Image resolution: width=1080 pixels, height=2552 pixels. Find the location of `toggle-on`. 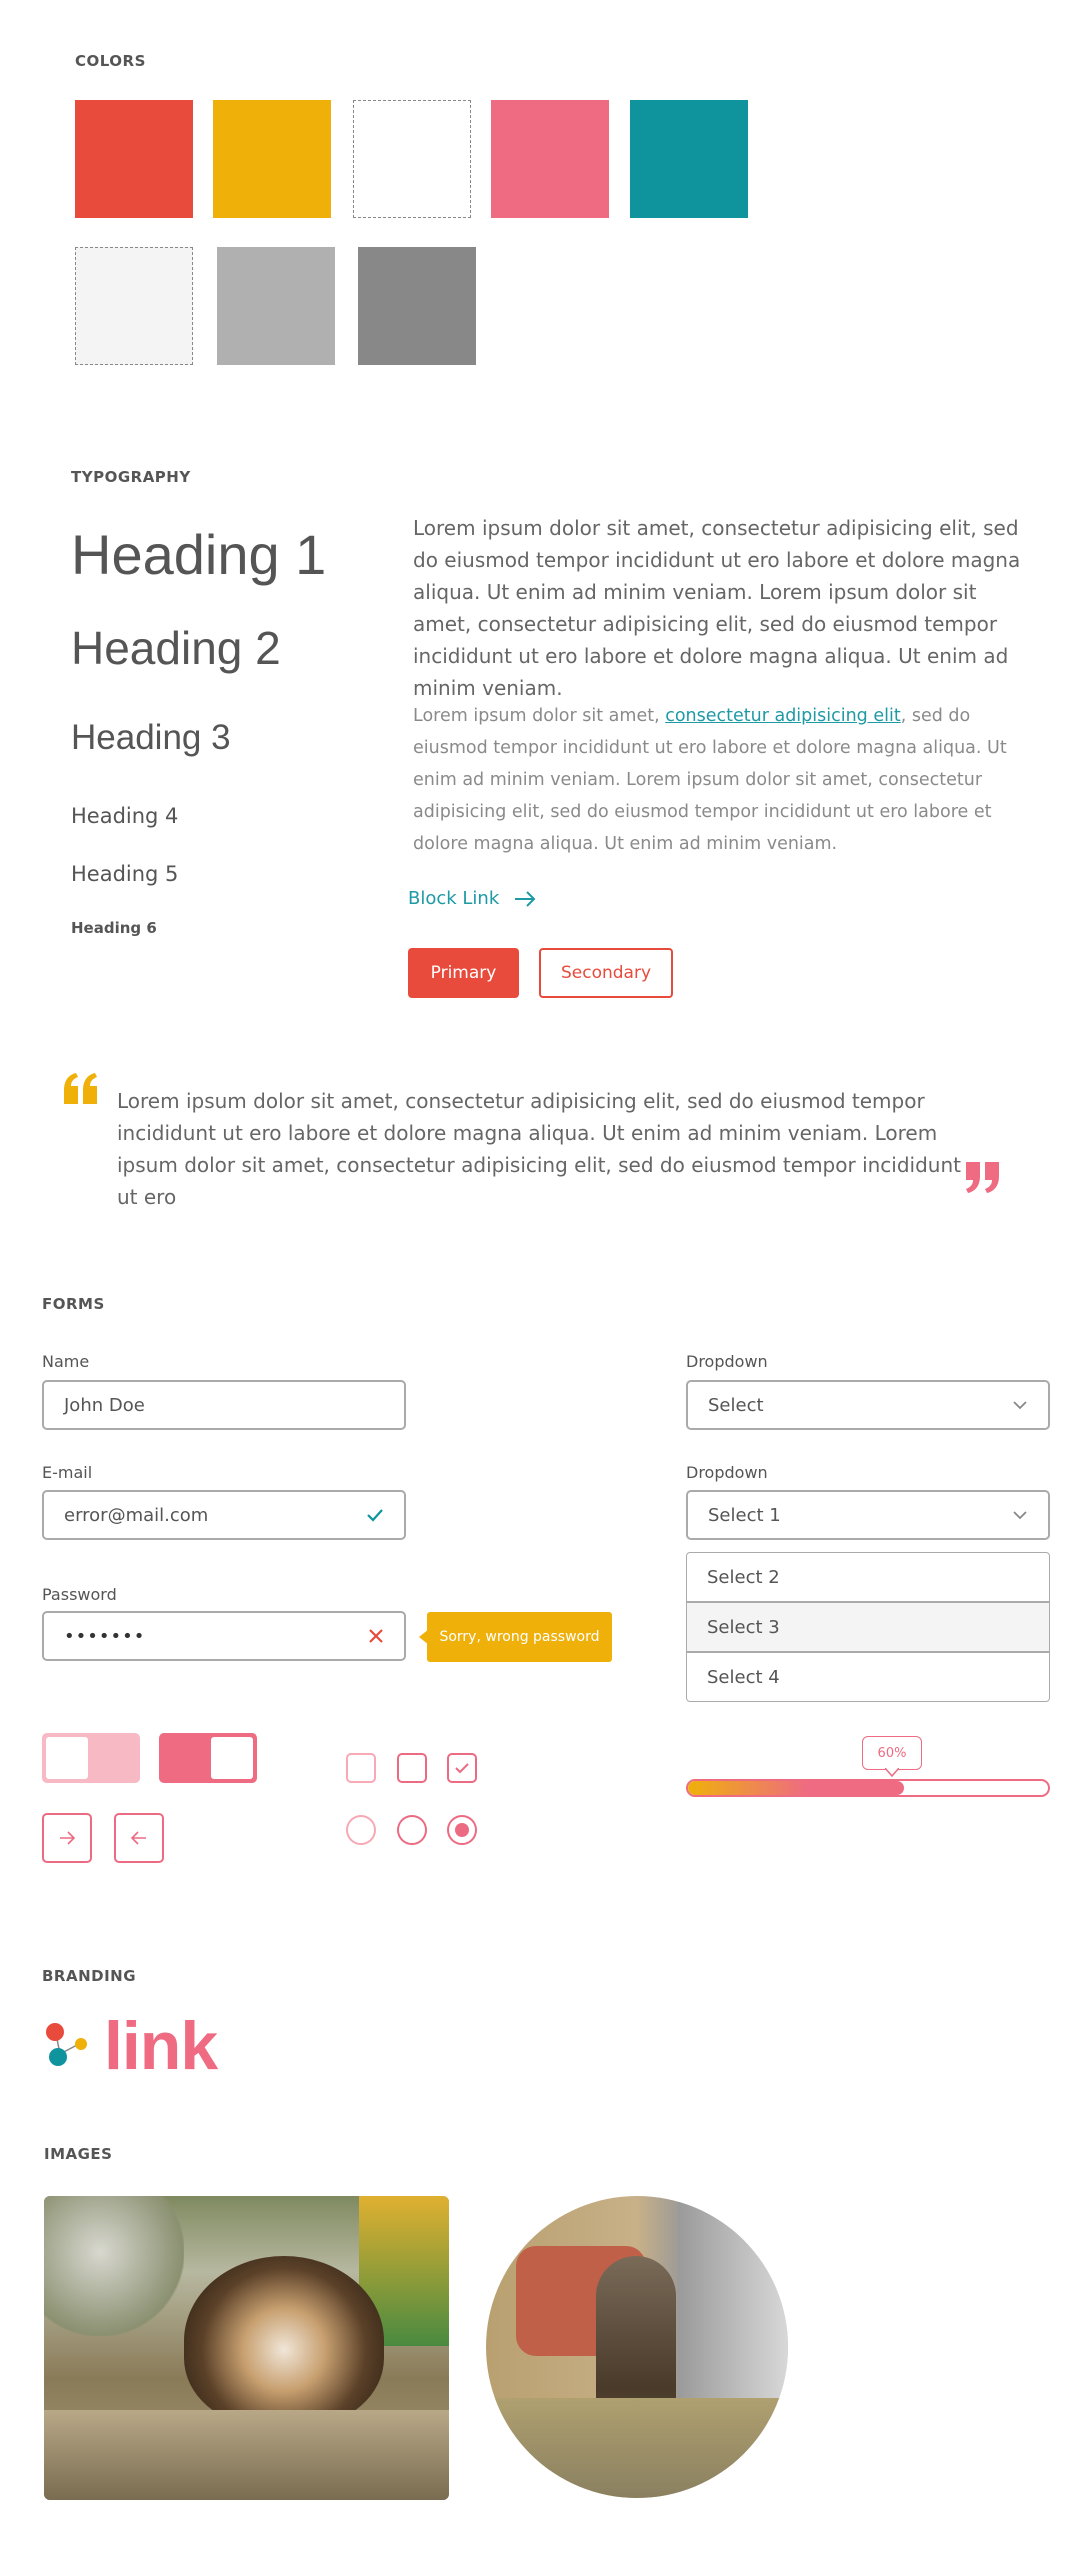

toggle-on is located at coordinates (208, 1758).